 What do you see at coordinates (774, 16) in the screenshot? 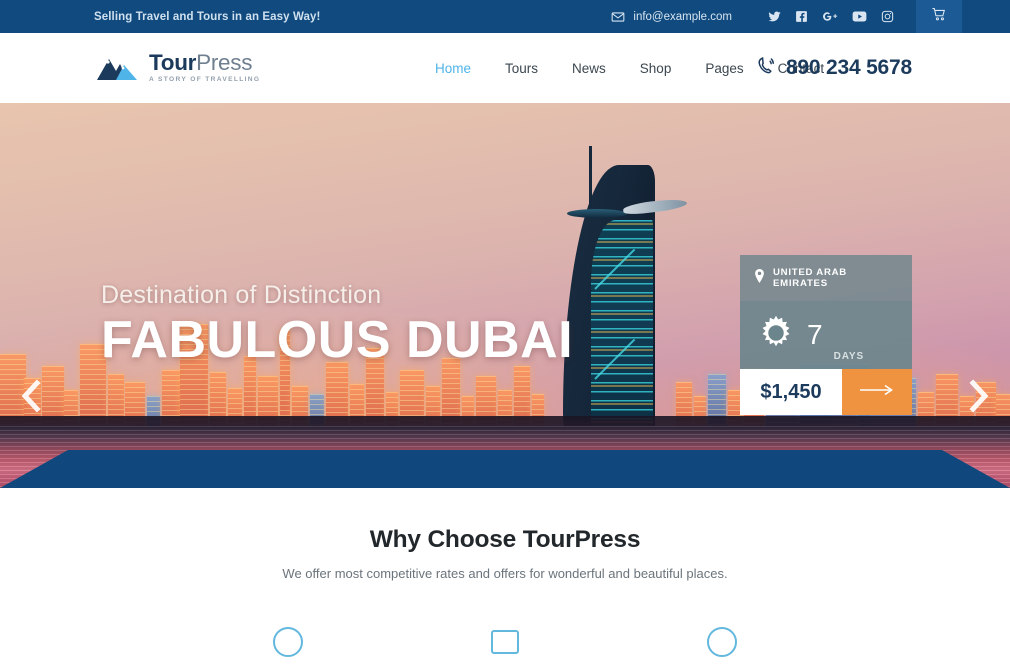
I see `twitter-icon` at bounding box center [774, 16].